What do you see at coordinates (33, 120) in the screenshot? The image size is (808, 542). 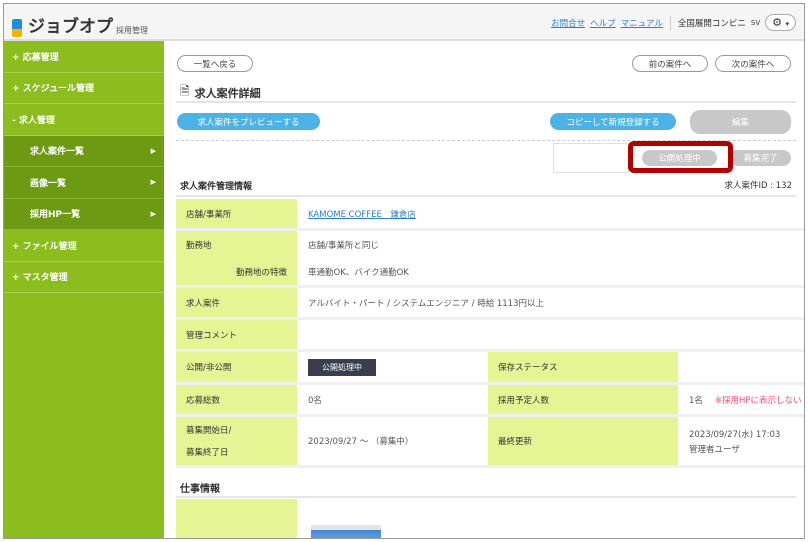 I see `sidebar-item-label: - 求人管理` at bounding box center [33, 120].